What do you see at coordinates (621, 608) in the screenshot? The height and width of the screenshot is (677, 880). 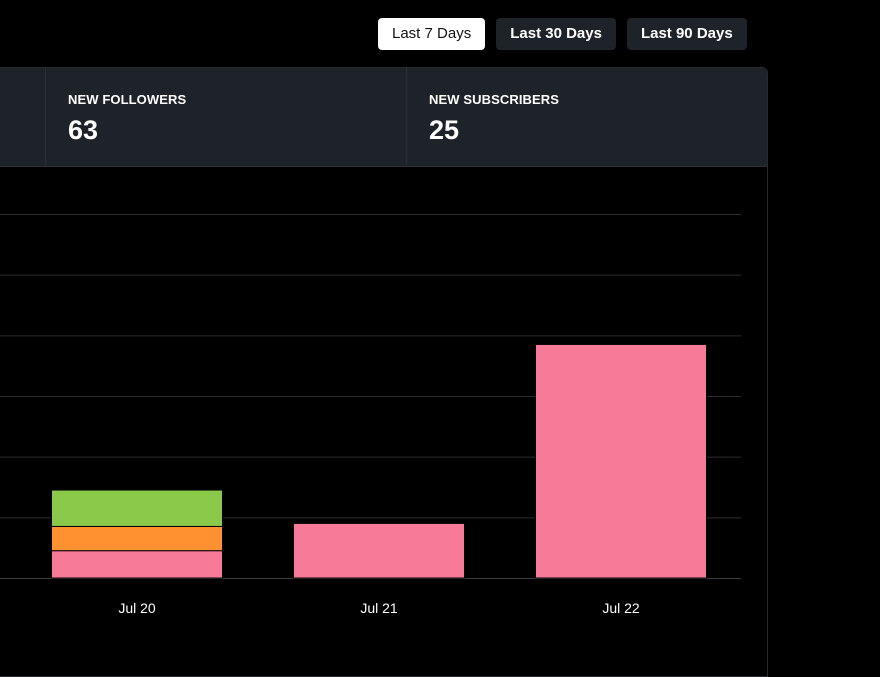 I see `x-tick-label: Jul 22` at bounding box center [621, 608].